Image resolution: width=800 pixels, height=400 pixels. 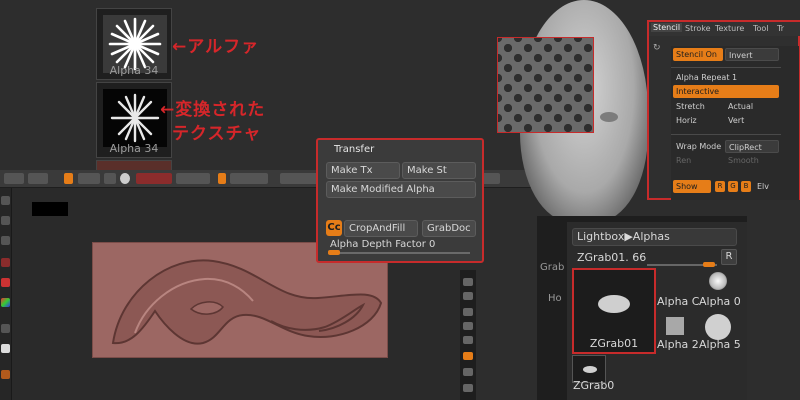 I want to click on tab-tool: Tool, so click(x=761, y=28).